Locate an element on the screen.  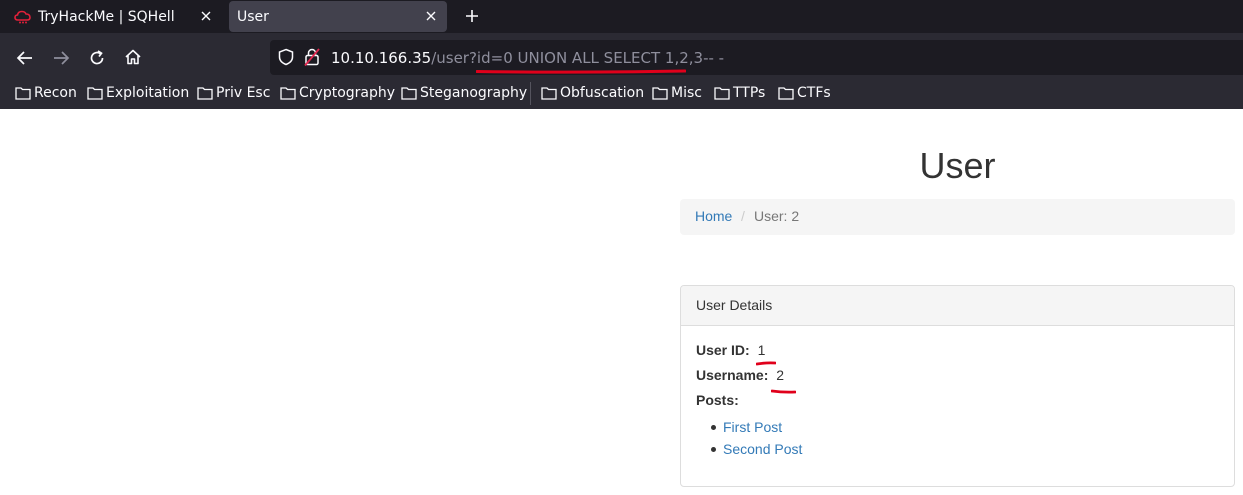
new-tab-icon is located at coordinates (472, 16).